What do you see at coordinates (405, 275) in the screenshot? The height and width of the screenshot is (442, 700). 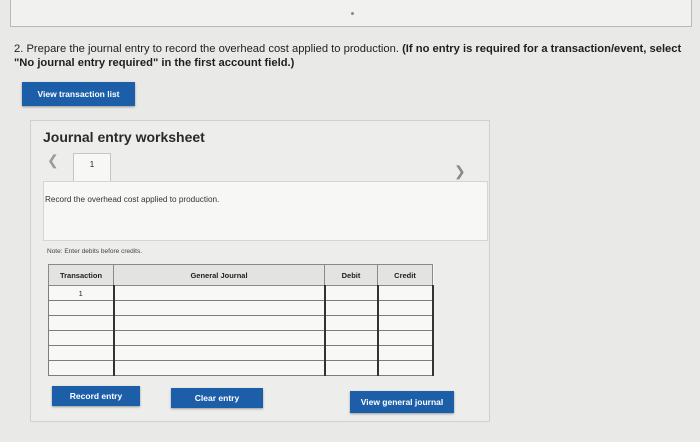 I see `header-credit: Credit` at bounding box center [405, 275].